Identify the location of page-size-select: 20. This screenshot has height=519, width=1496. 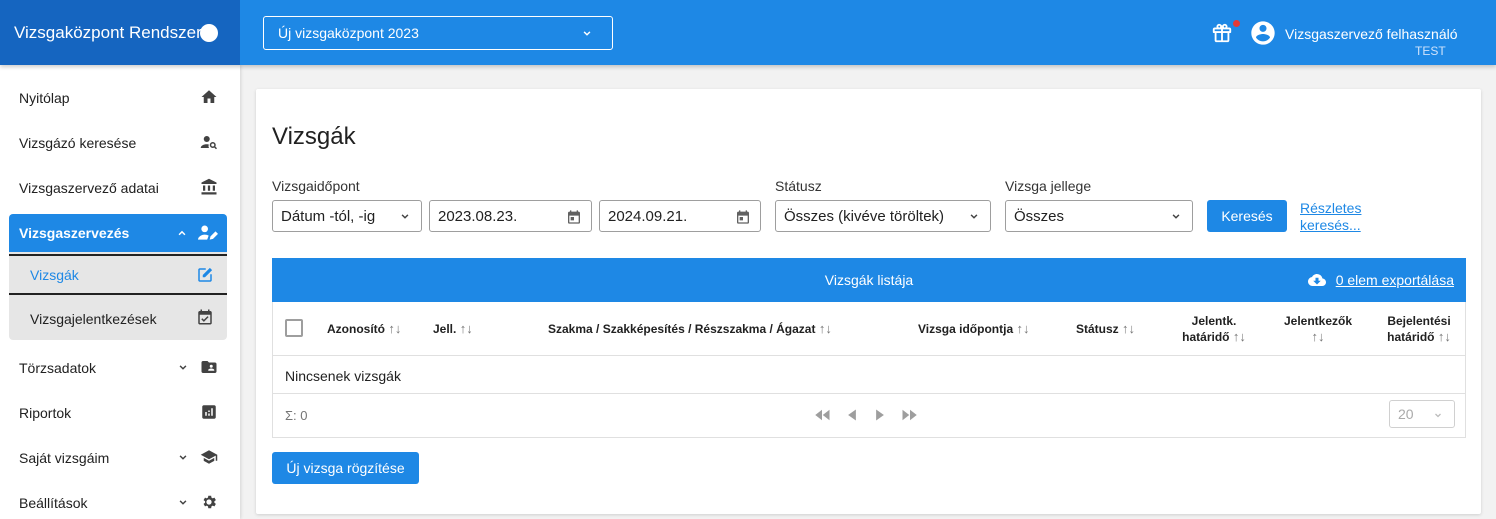
(1422, 414).